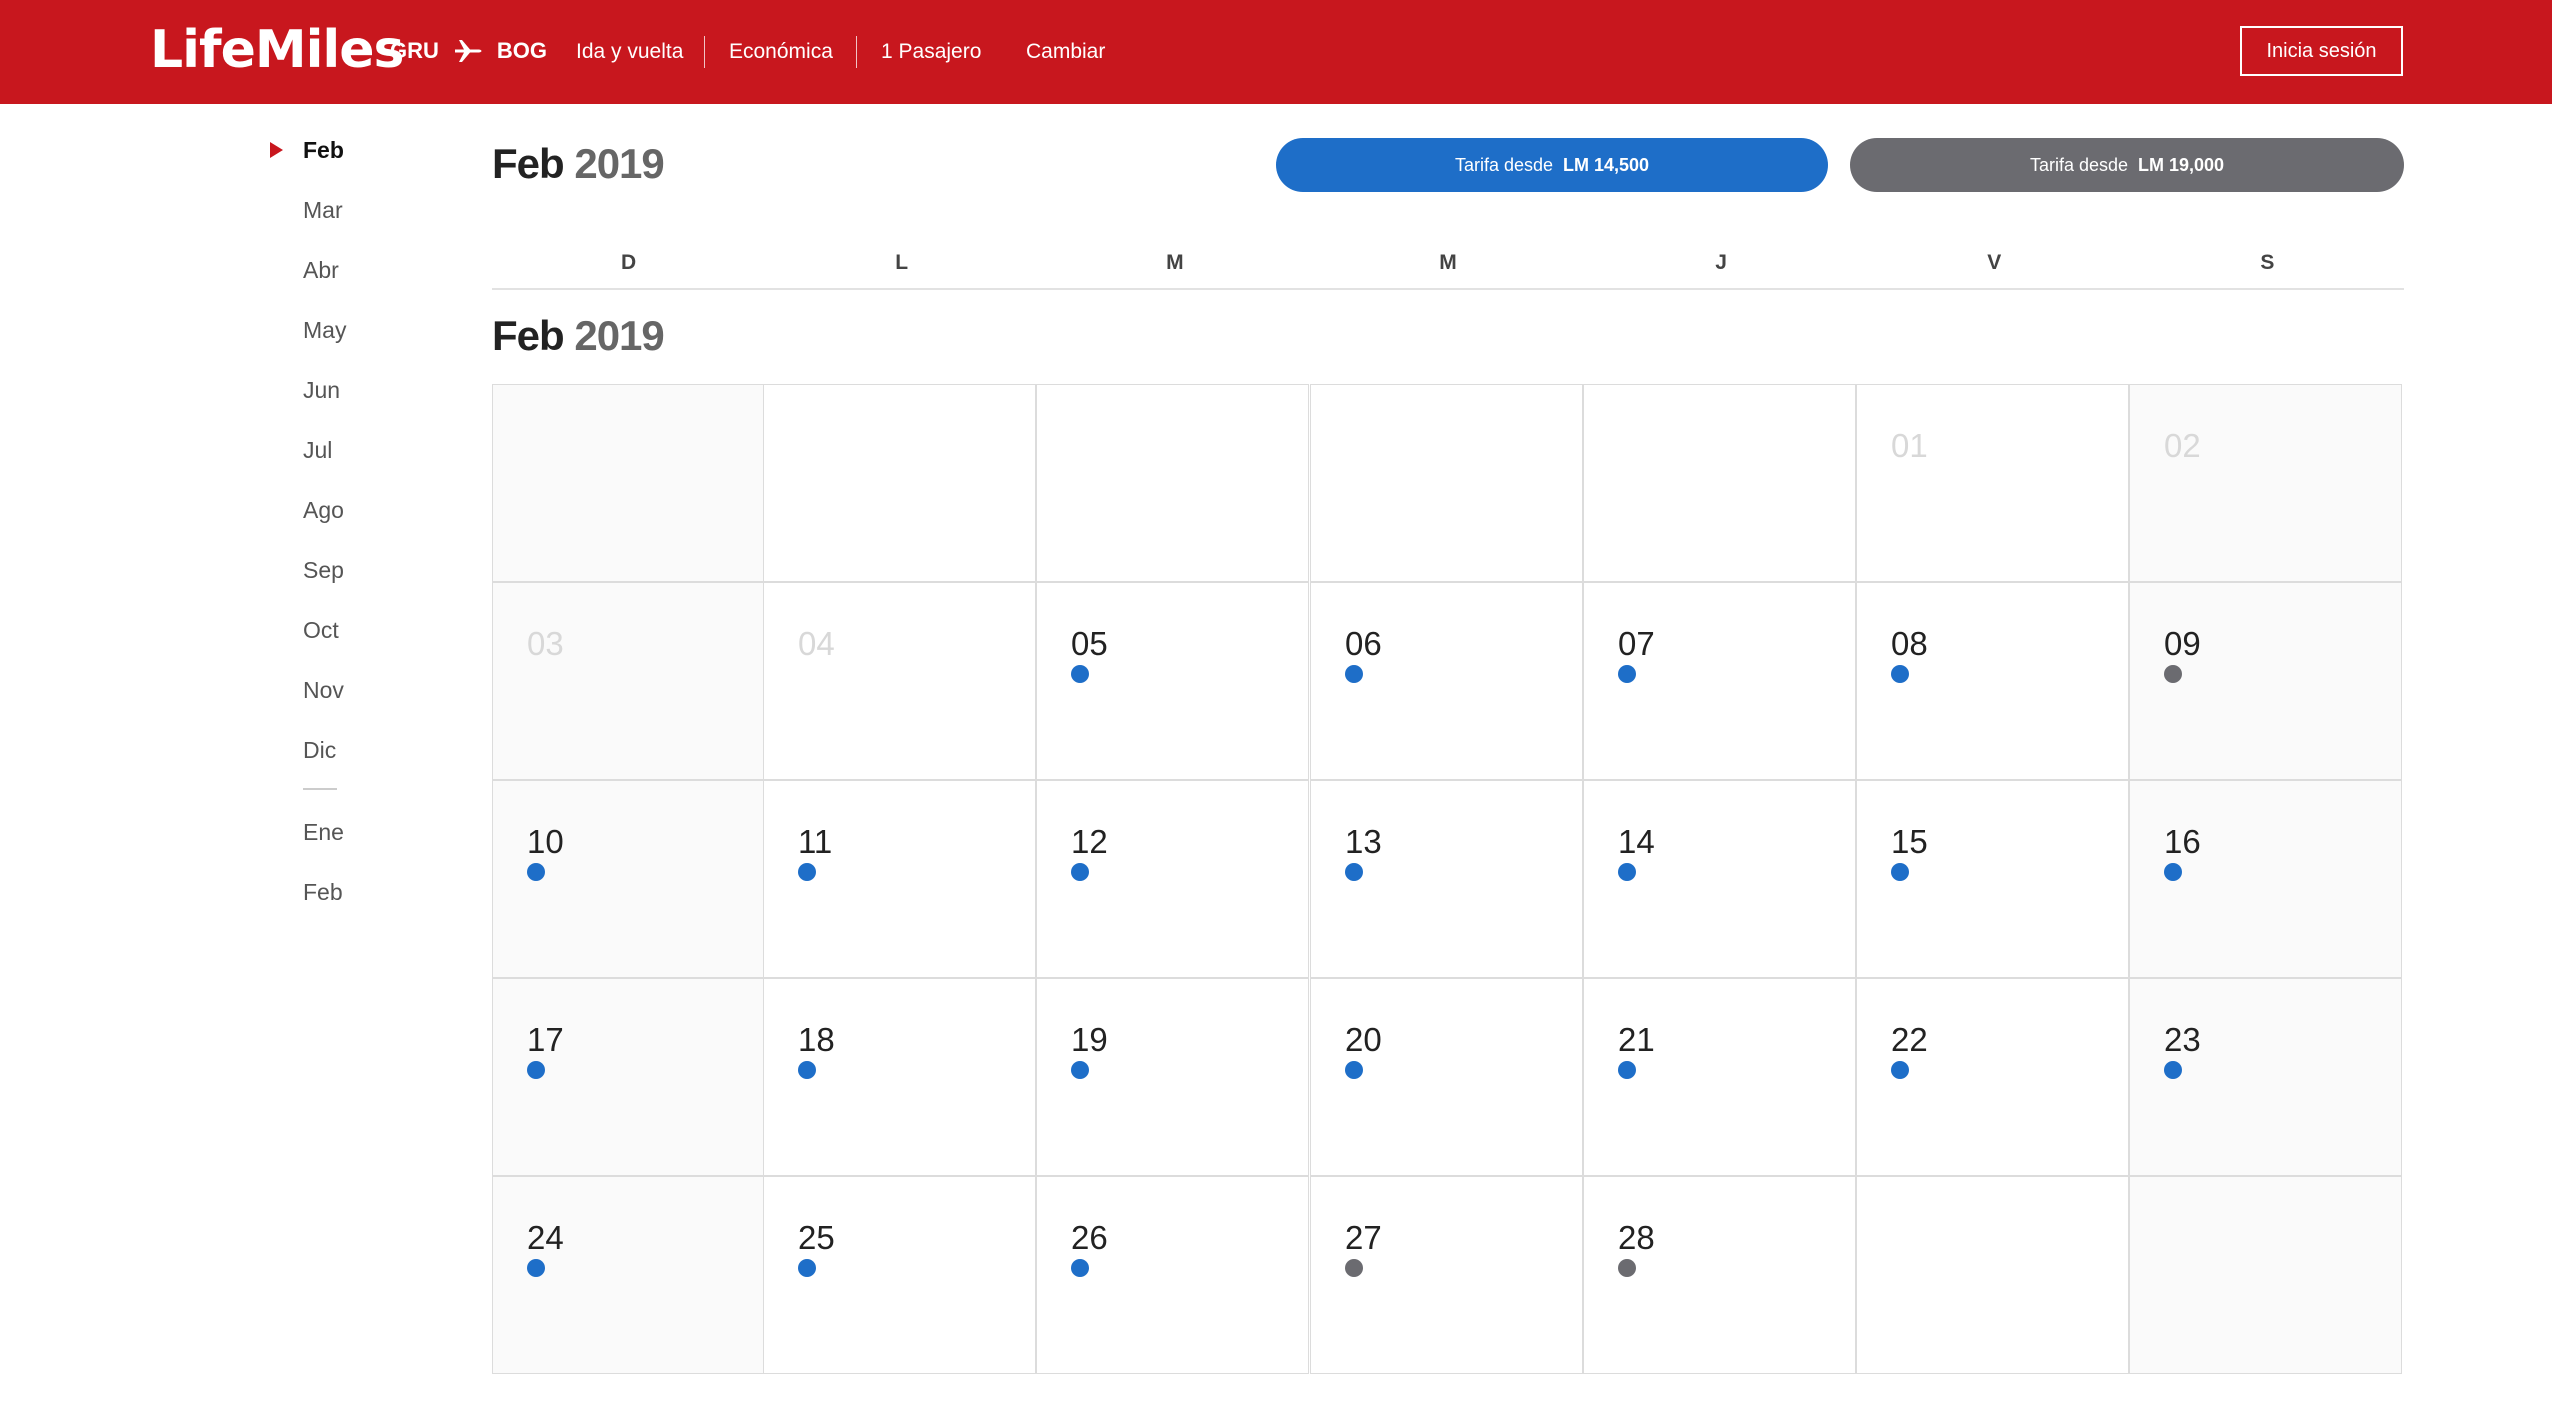 The width and height of the screenshot is (2552, 1402). I want to click on calendar-day-cell: 08, so click(1992, 681).